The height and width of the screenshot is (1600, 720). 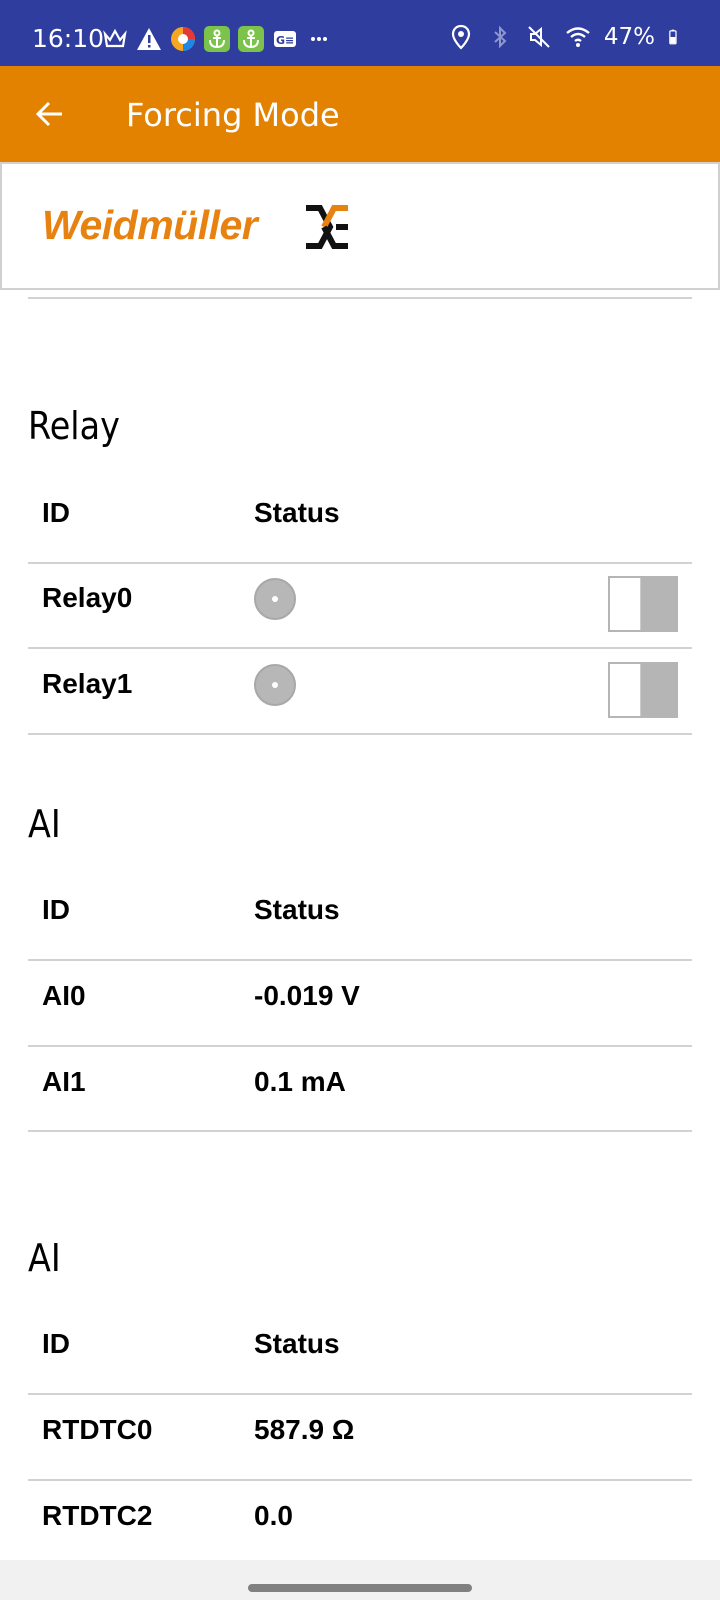 I want to click on relay-header-id: ID, so click(x=56, y=512).